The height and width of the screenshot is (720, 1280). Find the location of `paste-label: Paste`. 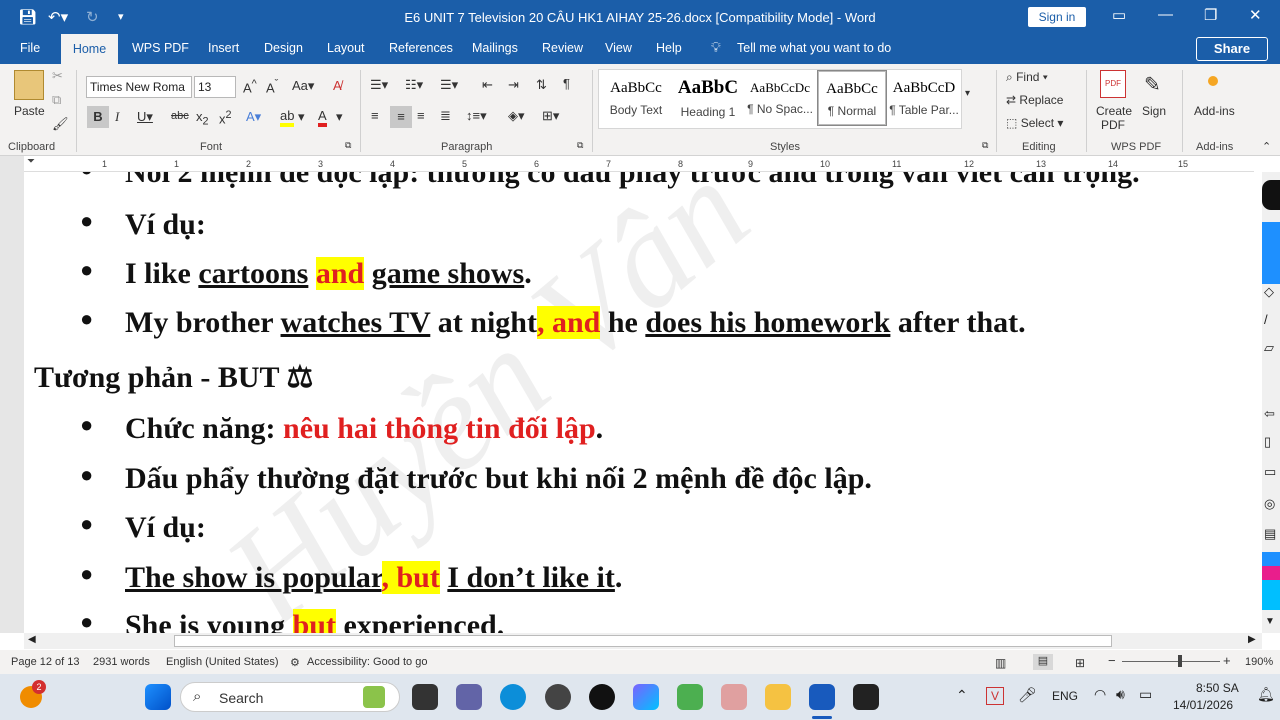

paste-label: Paste is located at coordinates (29, 111).